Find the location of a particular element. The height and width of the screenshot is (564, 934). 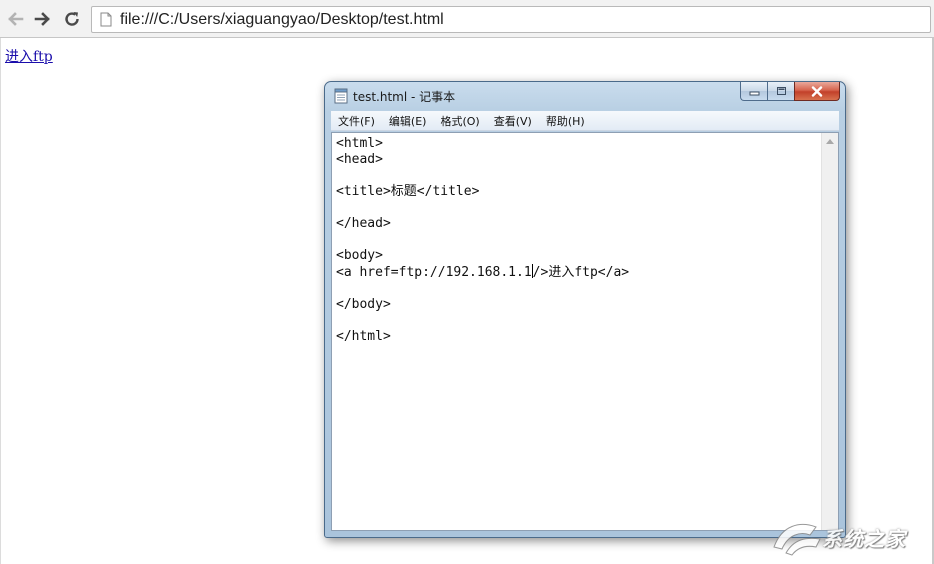

minimize-icon is located at coordinates (754, 93).